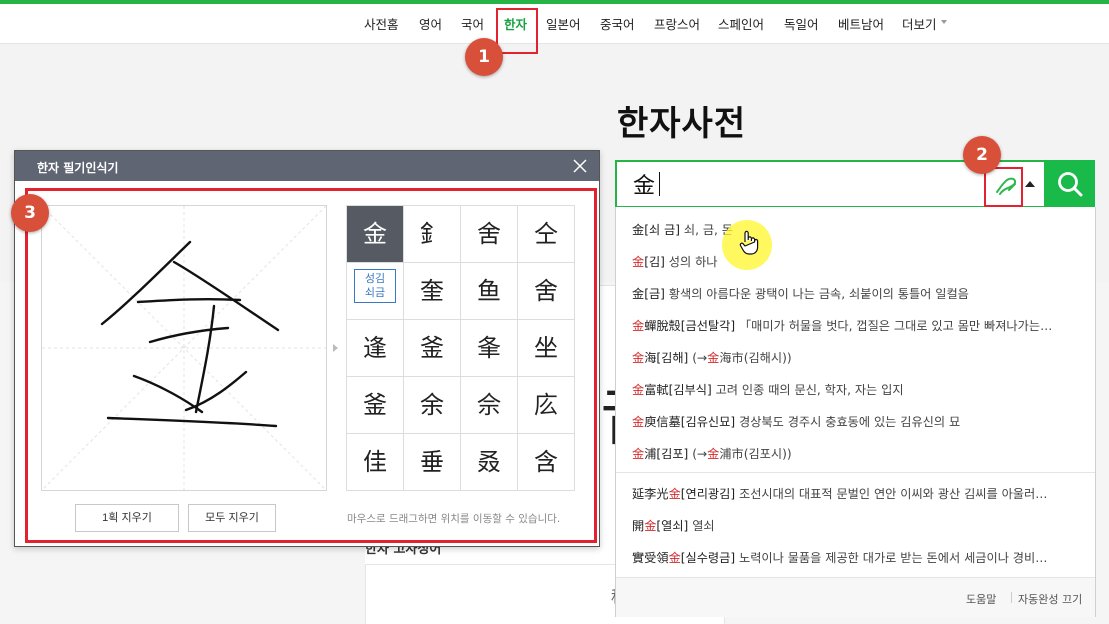  I want to click on ac-reading: [김유신묘], so click(708, 422).